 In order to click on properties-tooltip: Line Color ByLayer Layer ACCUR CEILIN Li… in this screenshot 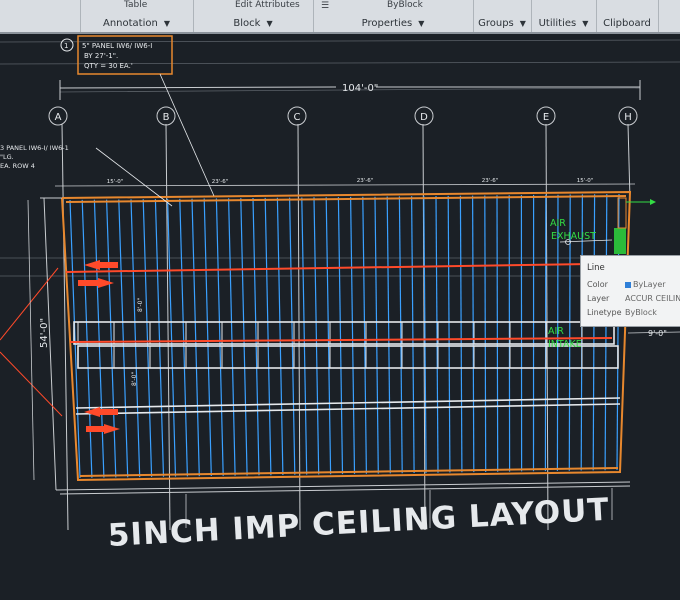, I will do `click(630, 291)`.